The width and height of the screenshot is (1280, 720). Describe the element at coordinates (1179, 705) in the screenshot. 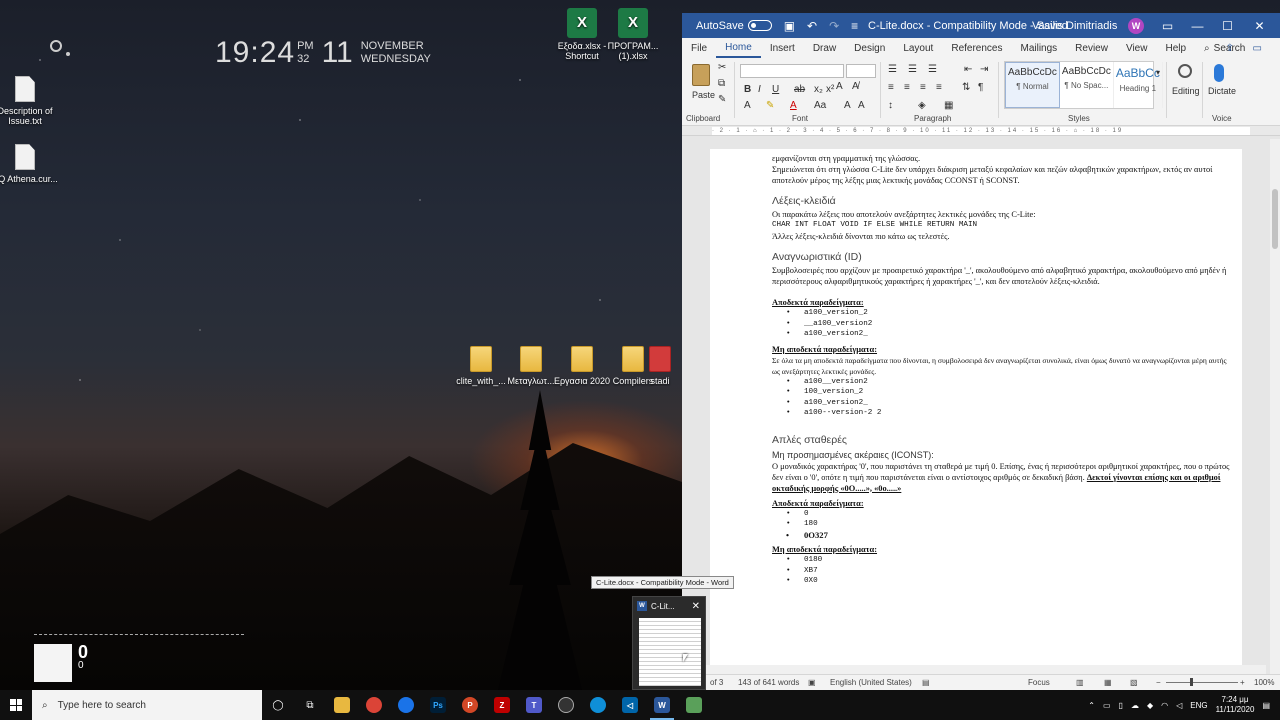

I see `volume-icon: ◁` at that location.